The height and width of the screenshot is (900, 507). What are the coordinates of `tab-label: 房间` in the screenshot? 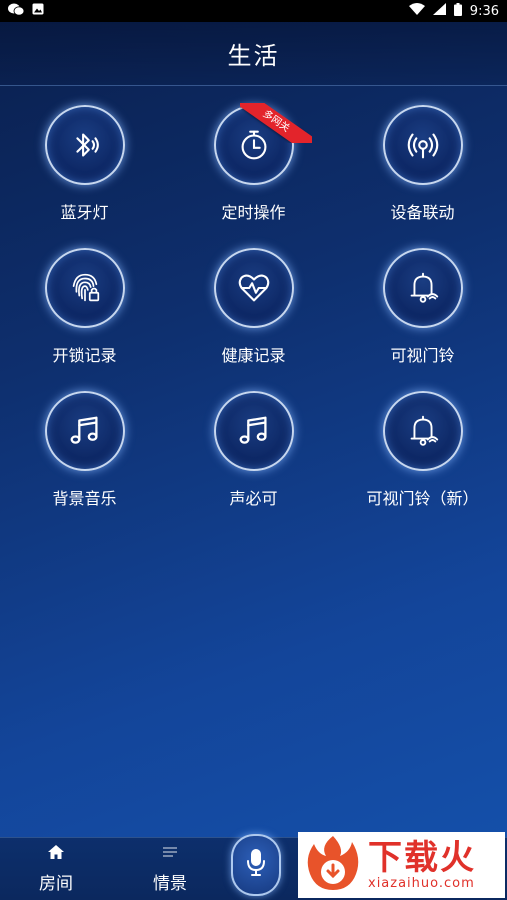 It's located at (56, 884).